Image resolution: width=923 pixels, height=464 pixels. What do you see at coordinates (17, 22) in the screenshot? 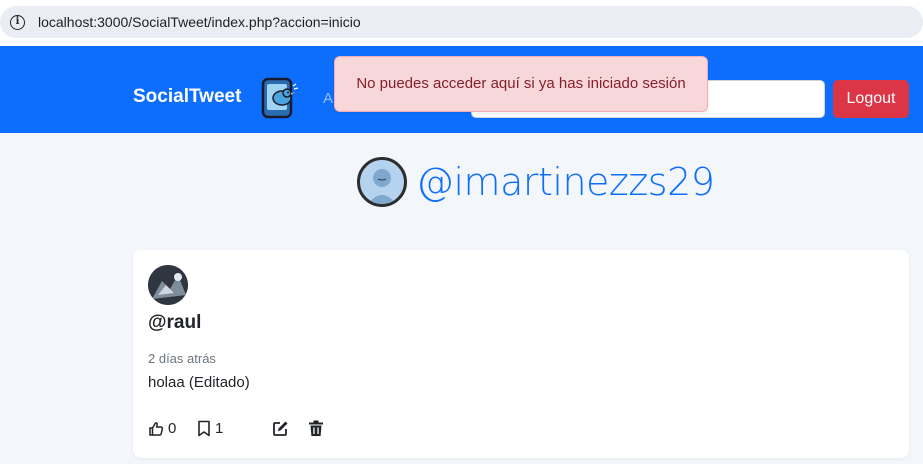
I see `info-icon: i` at bounding box center [17, 22].